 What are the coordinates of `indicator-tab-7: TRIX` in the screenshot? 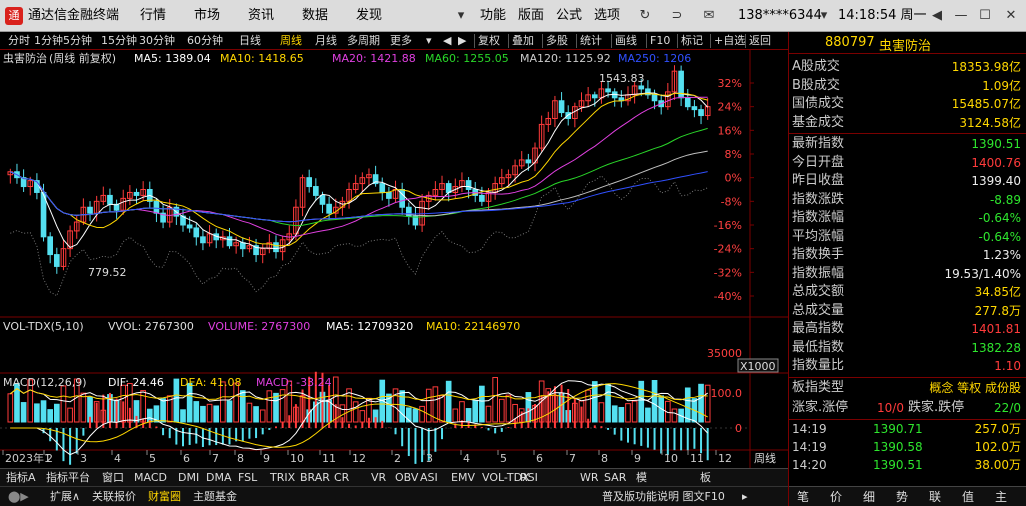 It's located at (282, 477).